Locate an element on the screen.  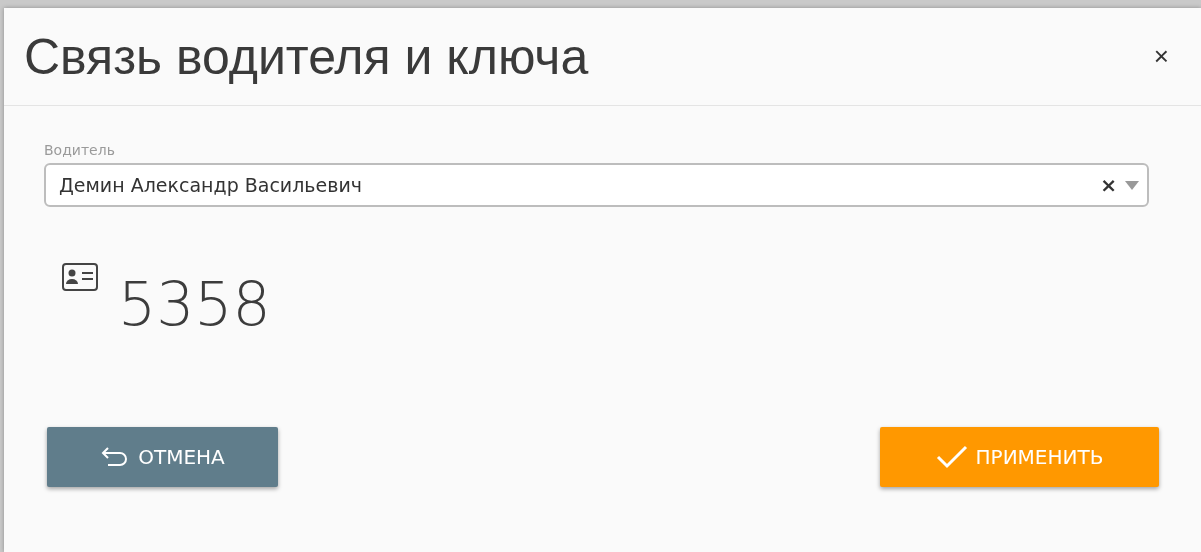
clear-button: × is located at coordinates (1108, 185).